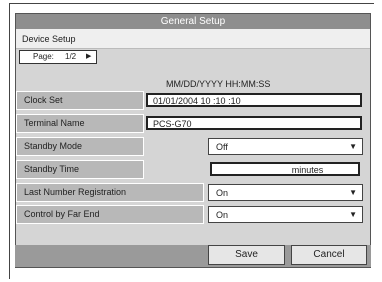 The width and height of the screenshot is (382, 282). Describe the element at coordinates (285, 169) in the screenshot. I see `standby-time-field: minutes` at that location.